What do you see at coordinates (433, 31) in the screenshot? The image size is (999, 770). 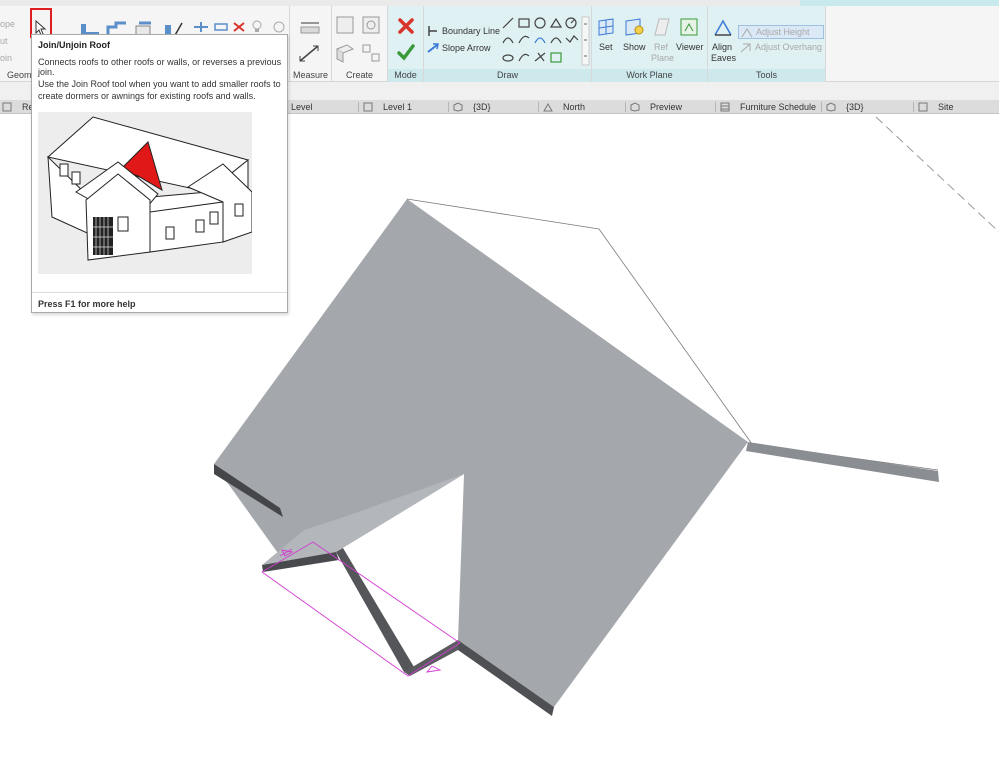 I see `boundary-line-icon` at bounding box center [433, 31].